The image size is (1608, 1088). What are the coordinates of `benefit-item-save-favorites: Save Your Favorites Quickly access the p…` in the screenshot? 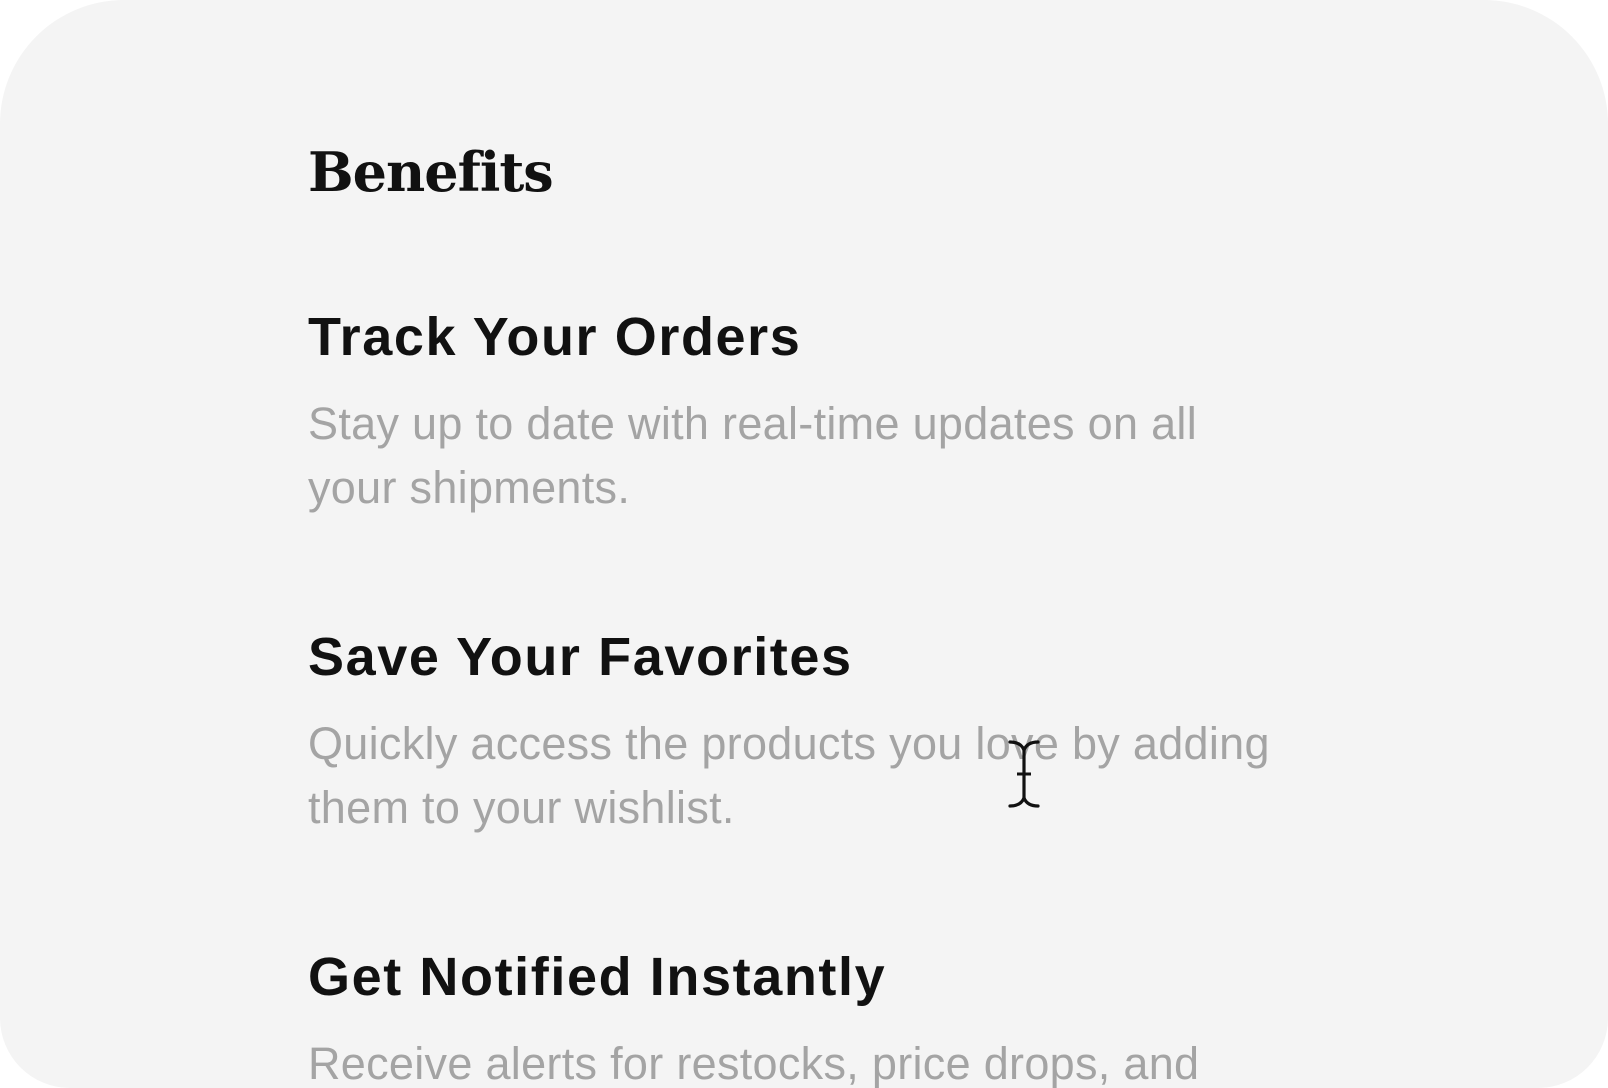 It's located at (798, 732).